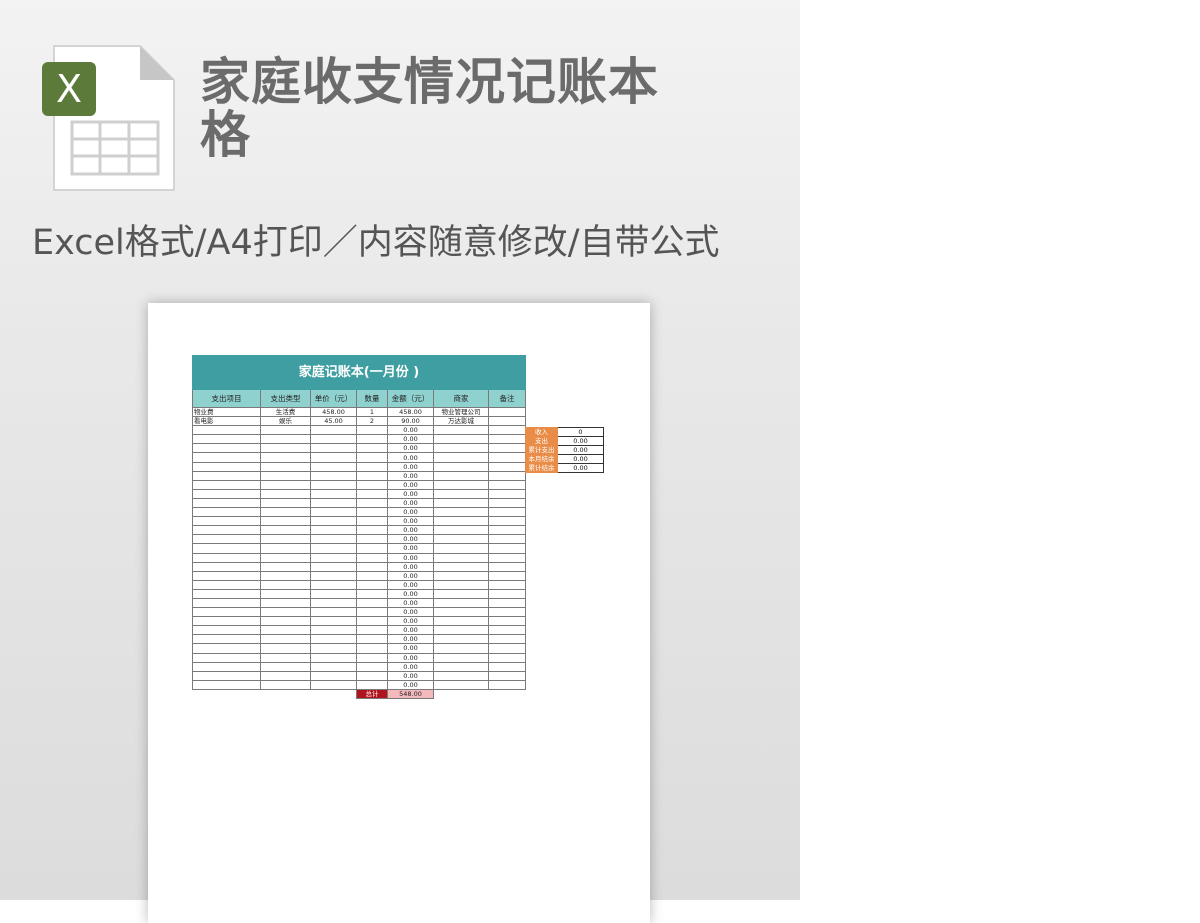 The image size is (1200, 923). I want to click on table-cell: 90.00, so click(410, 421).